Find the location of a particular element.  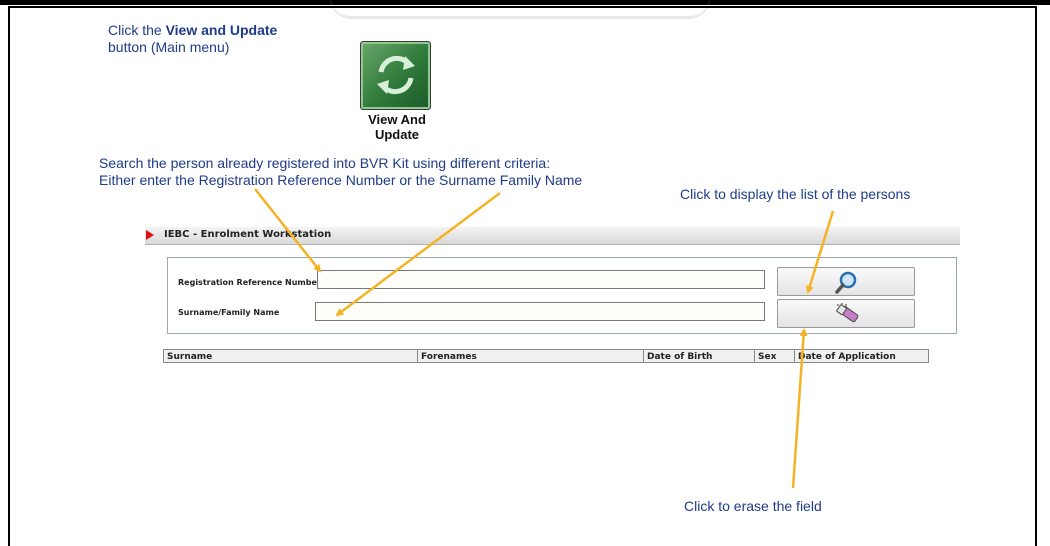

magnifier-icon is located at coordinates (846, 282).